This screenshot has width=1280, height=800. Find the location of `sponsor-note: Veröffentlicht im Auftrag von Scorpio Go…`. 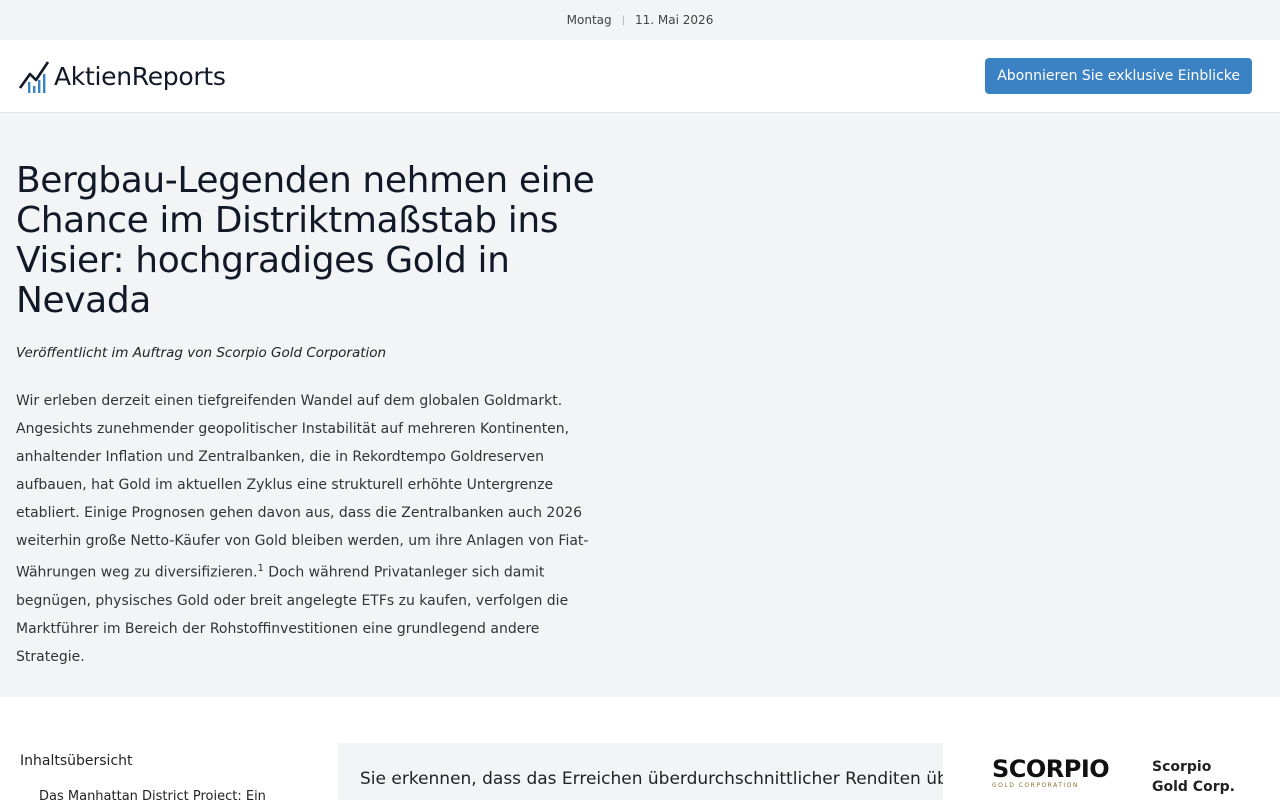

sponsor-note: Veröffentlicht im Auftrag von Scorpio Go… is located at coordinates (201, 353).